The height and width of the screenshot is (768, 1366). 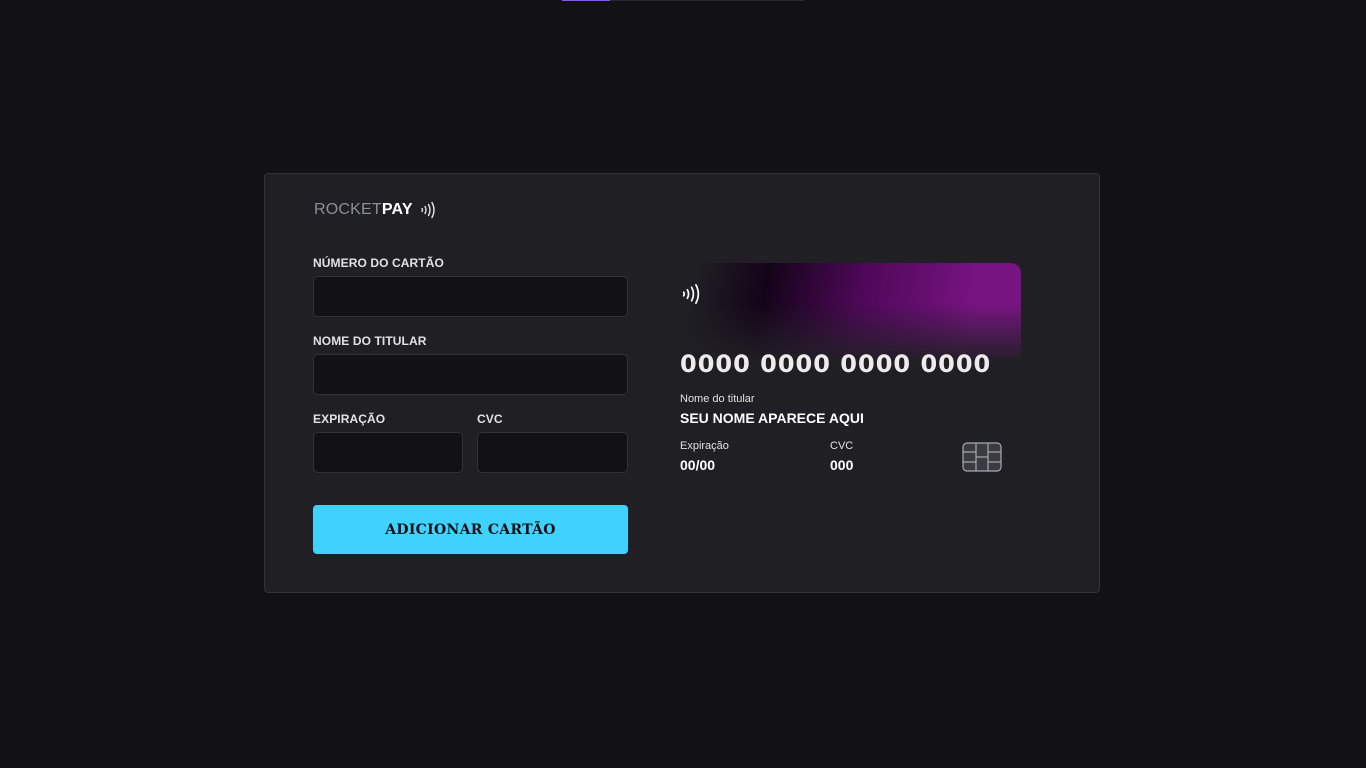 I want to click on card-gradient, so click(x=843, y=313).